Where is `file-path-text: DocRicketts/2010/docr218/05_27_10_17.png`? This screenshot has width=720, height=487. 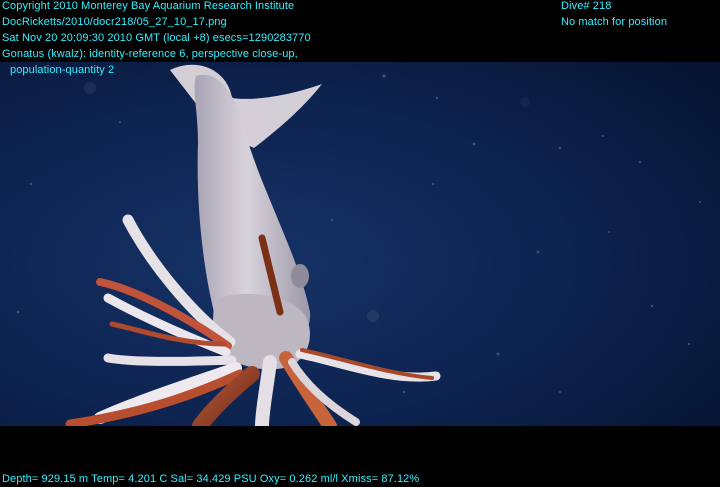 file-path-text: DocRicketts/2010/docr218/05_27_10_17.png is located at coordinates (114, 22).